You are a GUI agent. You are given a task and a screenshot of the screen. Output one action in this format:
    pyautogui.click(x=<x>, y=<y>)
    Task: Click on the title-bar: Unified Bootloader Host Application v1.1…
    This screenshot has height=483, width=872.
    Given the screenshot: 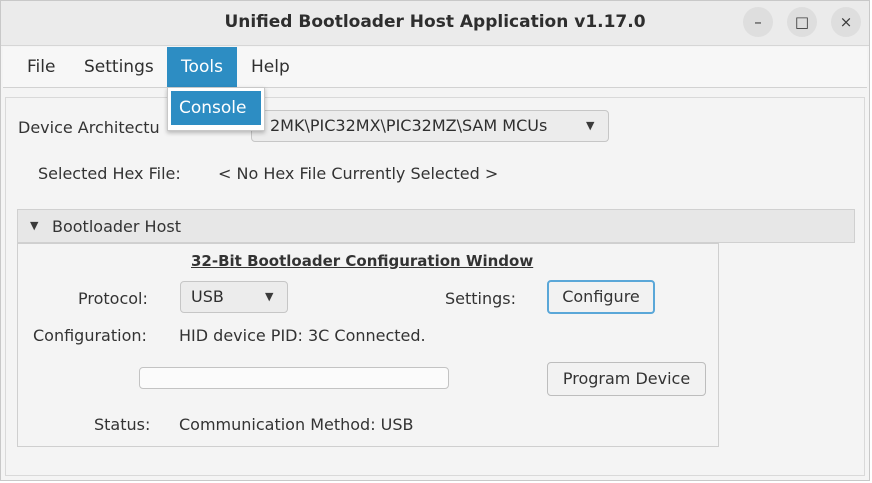 What is the action you would take?
    pyautogui.click(x=435, y=23)
    